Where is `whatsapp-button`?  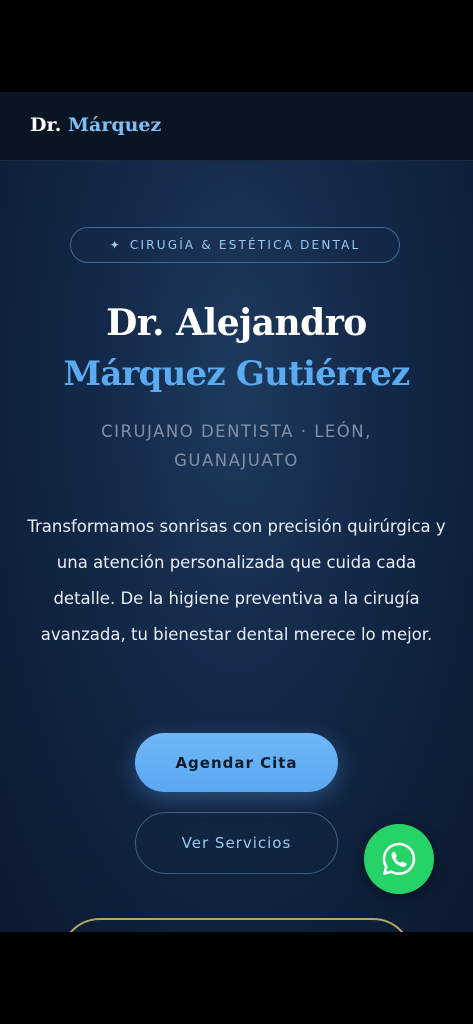 whatsapp-button is located at coordinates (399, 859).